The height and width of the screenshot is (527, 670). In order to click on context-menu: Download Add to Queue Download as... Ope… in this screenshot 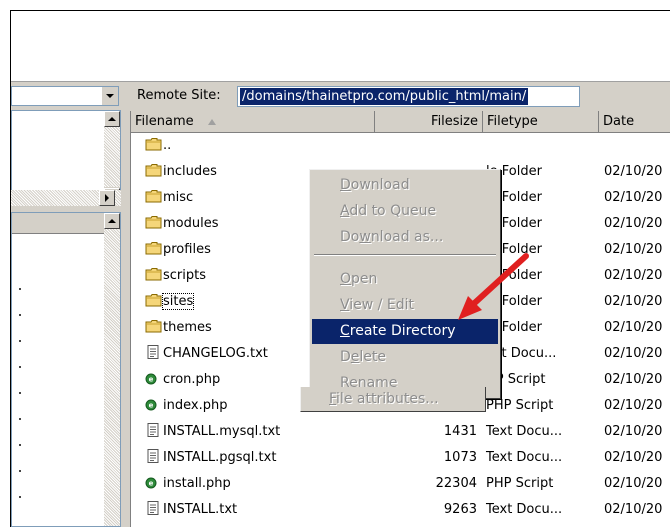, I will do `click(405, 284)`.